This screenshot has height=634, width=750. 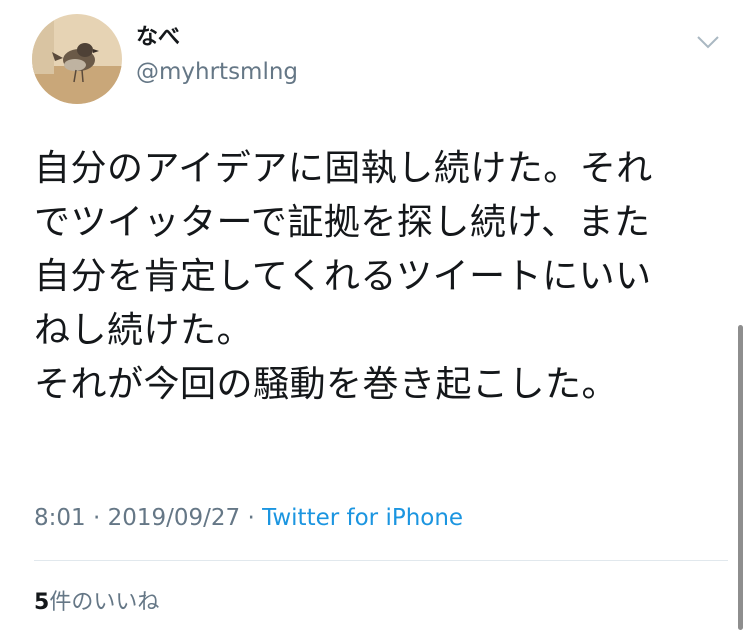 I want to click on tweet-text-line: 自分のアイデアに固執し続けた。それ, so click(x=343, y=168).